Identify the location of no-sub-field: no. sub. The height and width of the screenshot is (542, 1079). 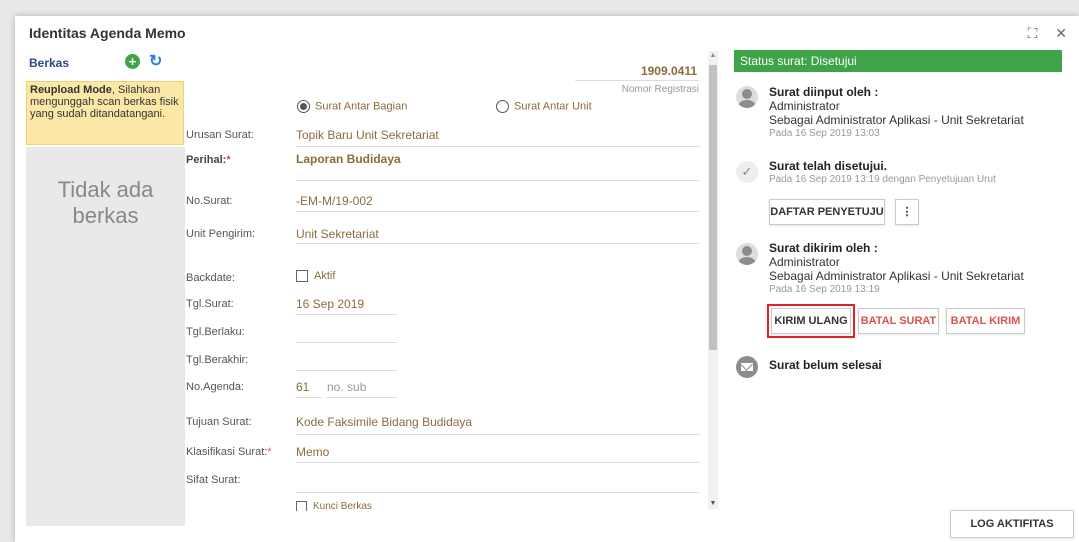
(346, 387).